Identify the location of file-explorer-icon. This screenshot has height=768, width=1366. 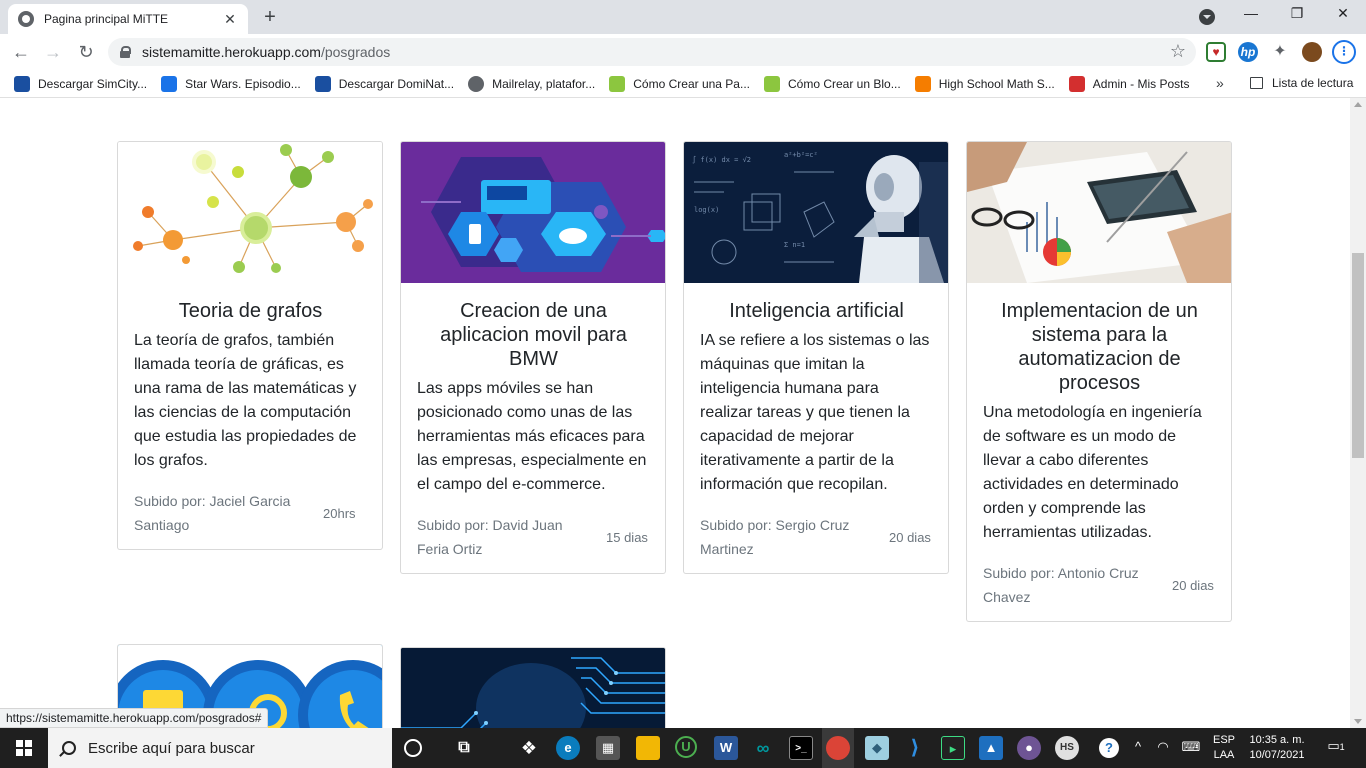
(648, 748).